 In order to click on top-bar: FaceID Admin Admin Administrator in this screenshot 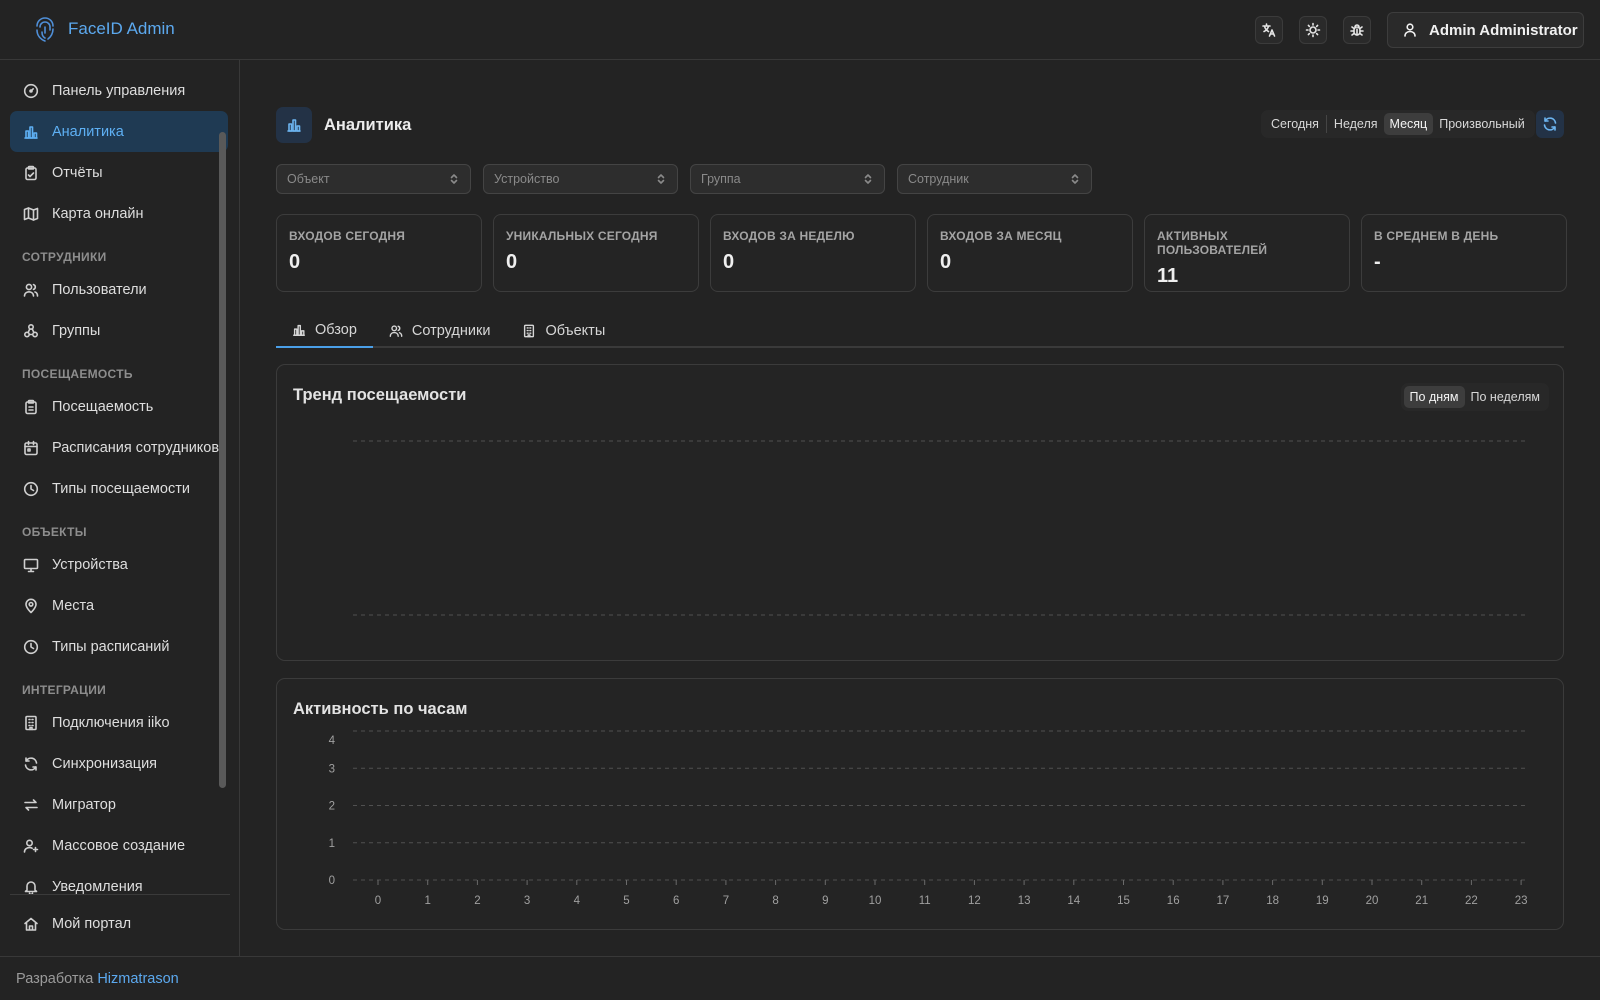, I will do `click(800, 30)`.